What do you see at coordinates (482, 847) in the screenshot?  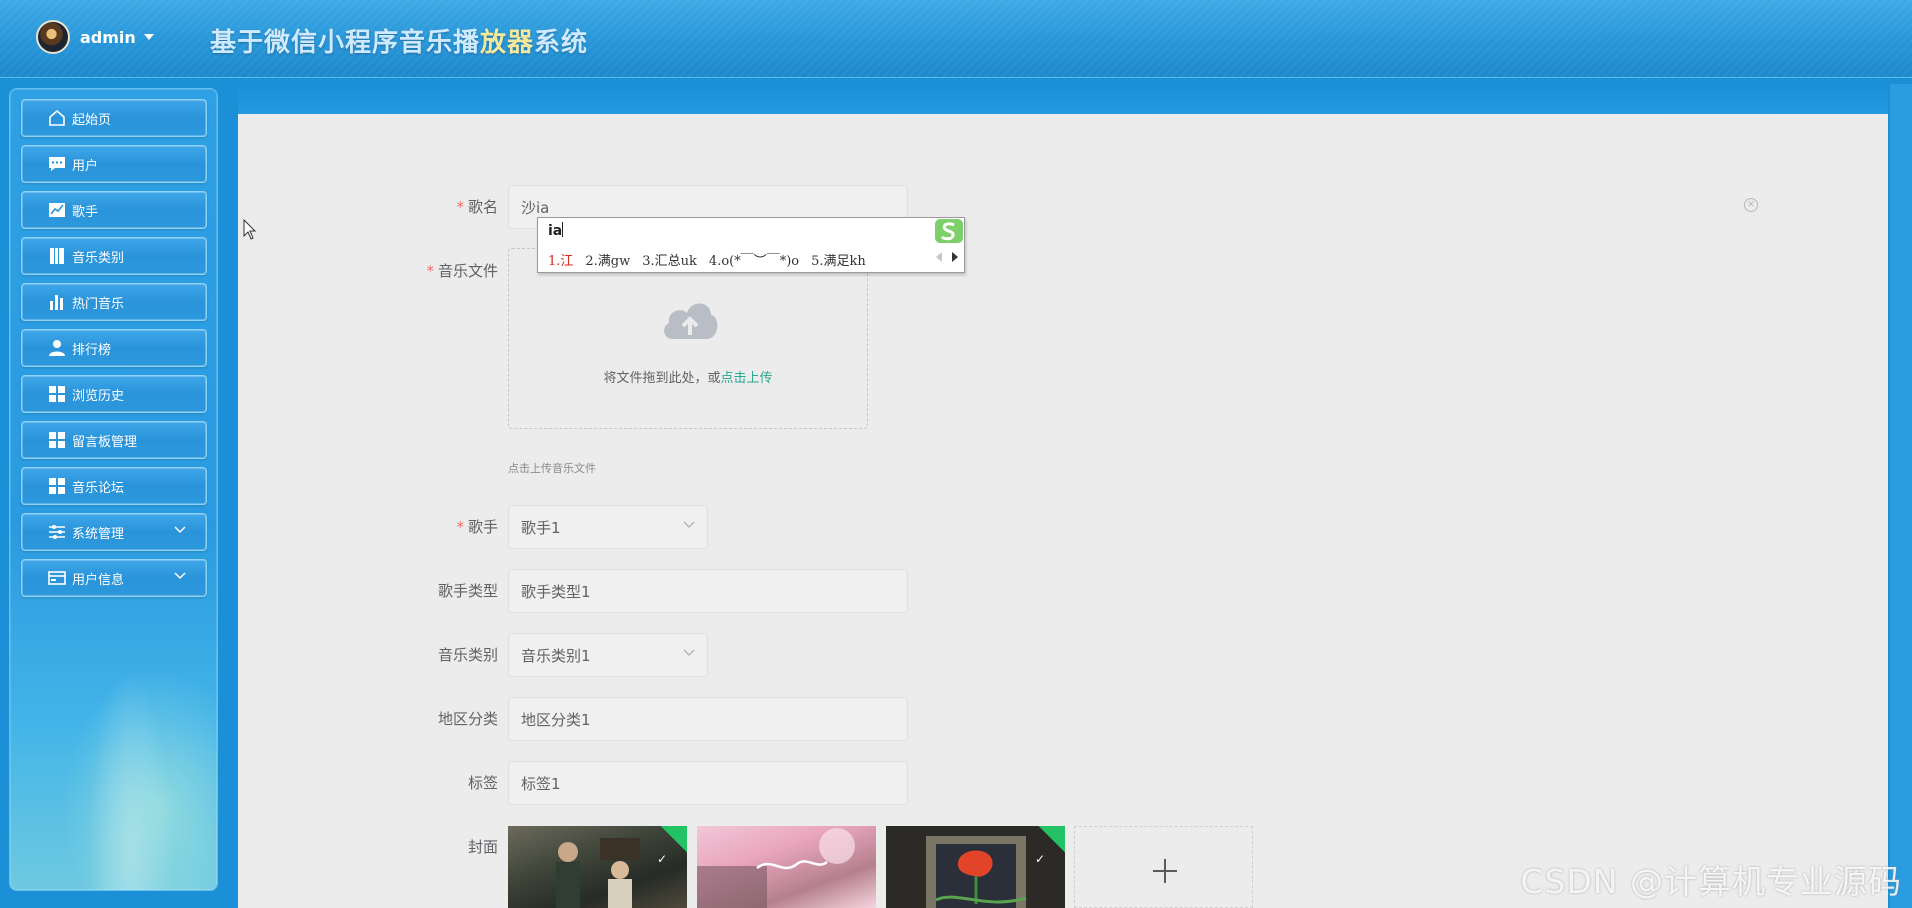 I see `cover-label: 封面` at bounding box center [482, 847].